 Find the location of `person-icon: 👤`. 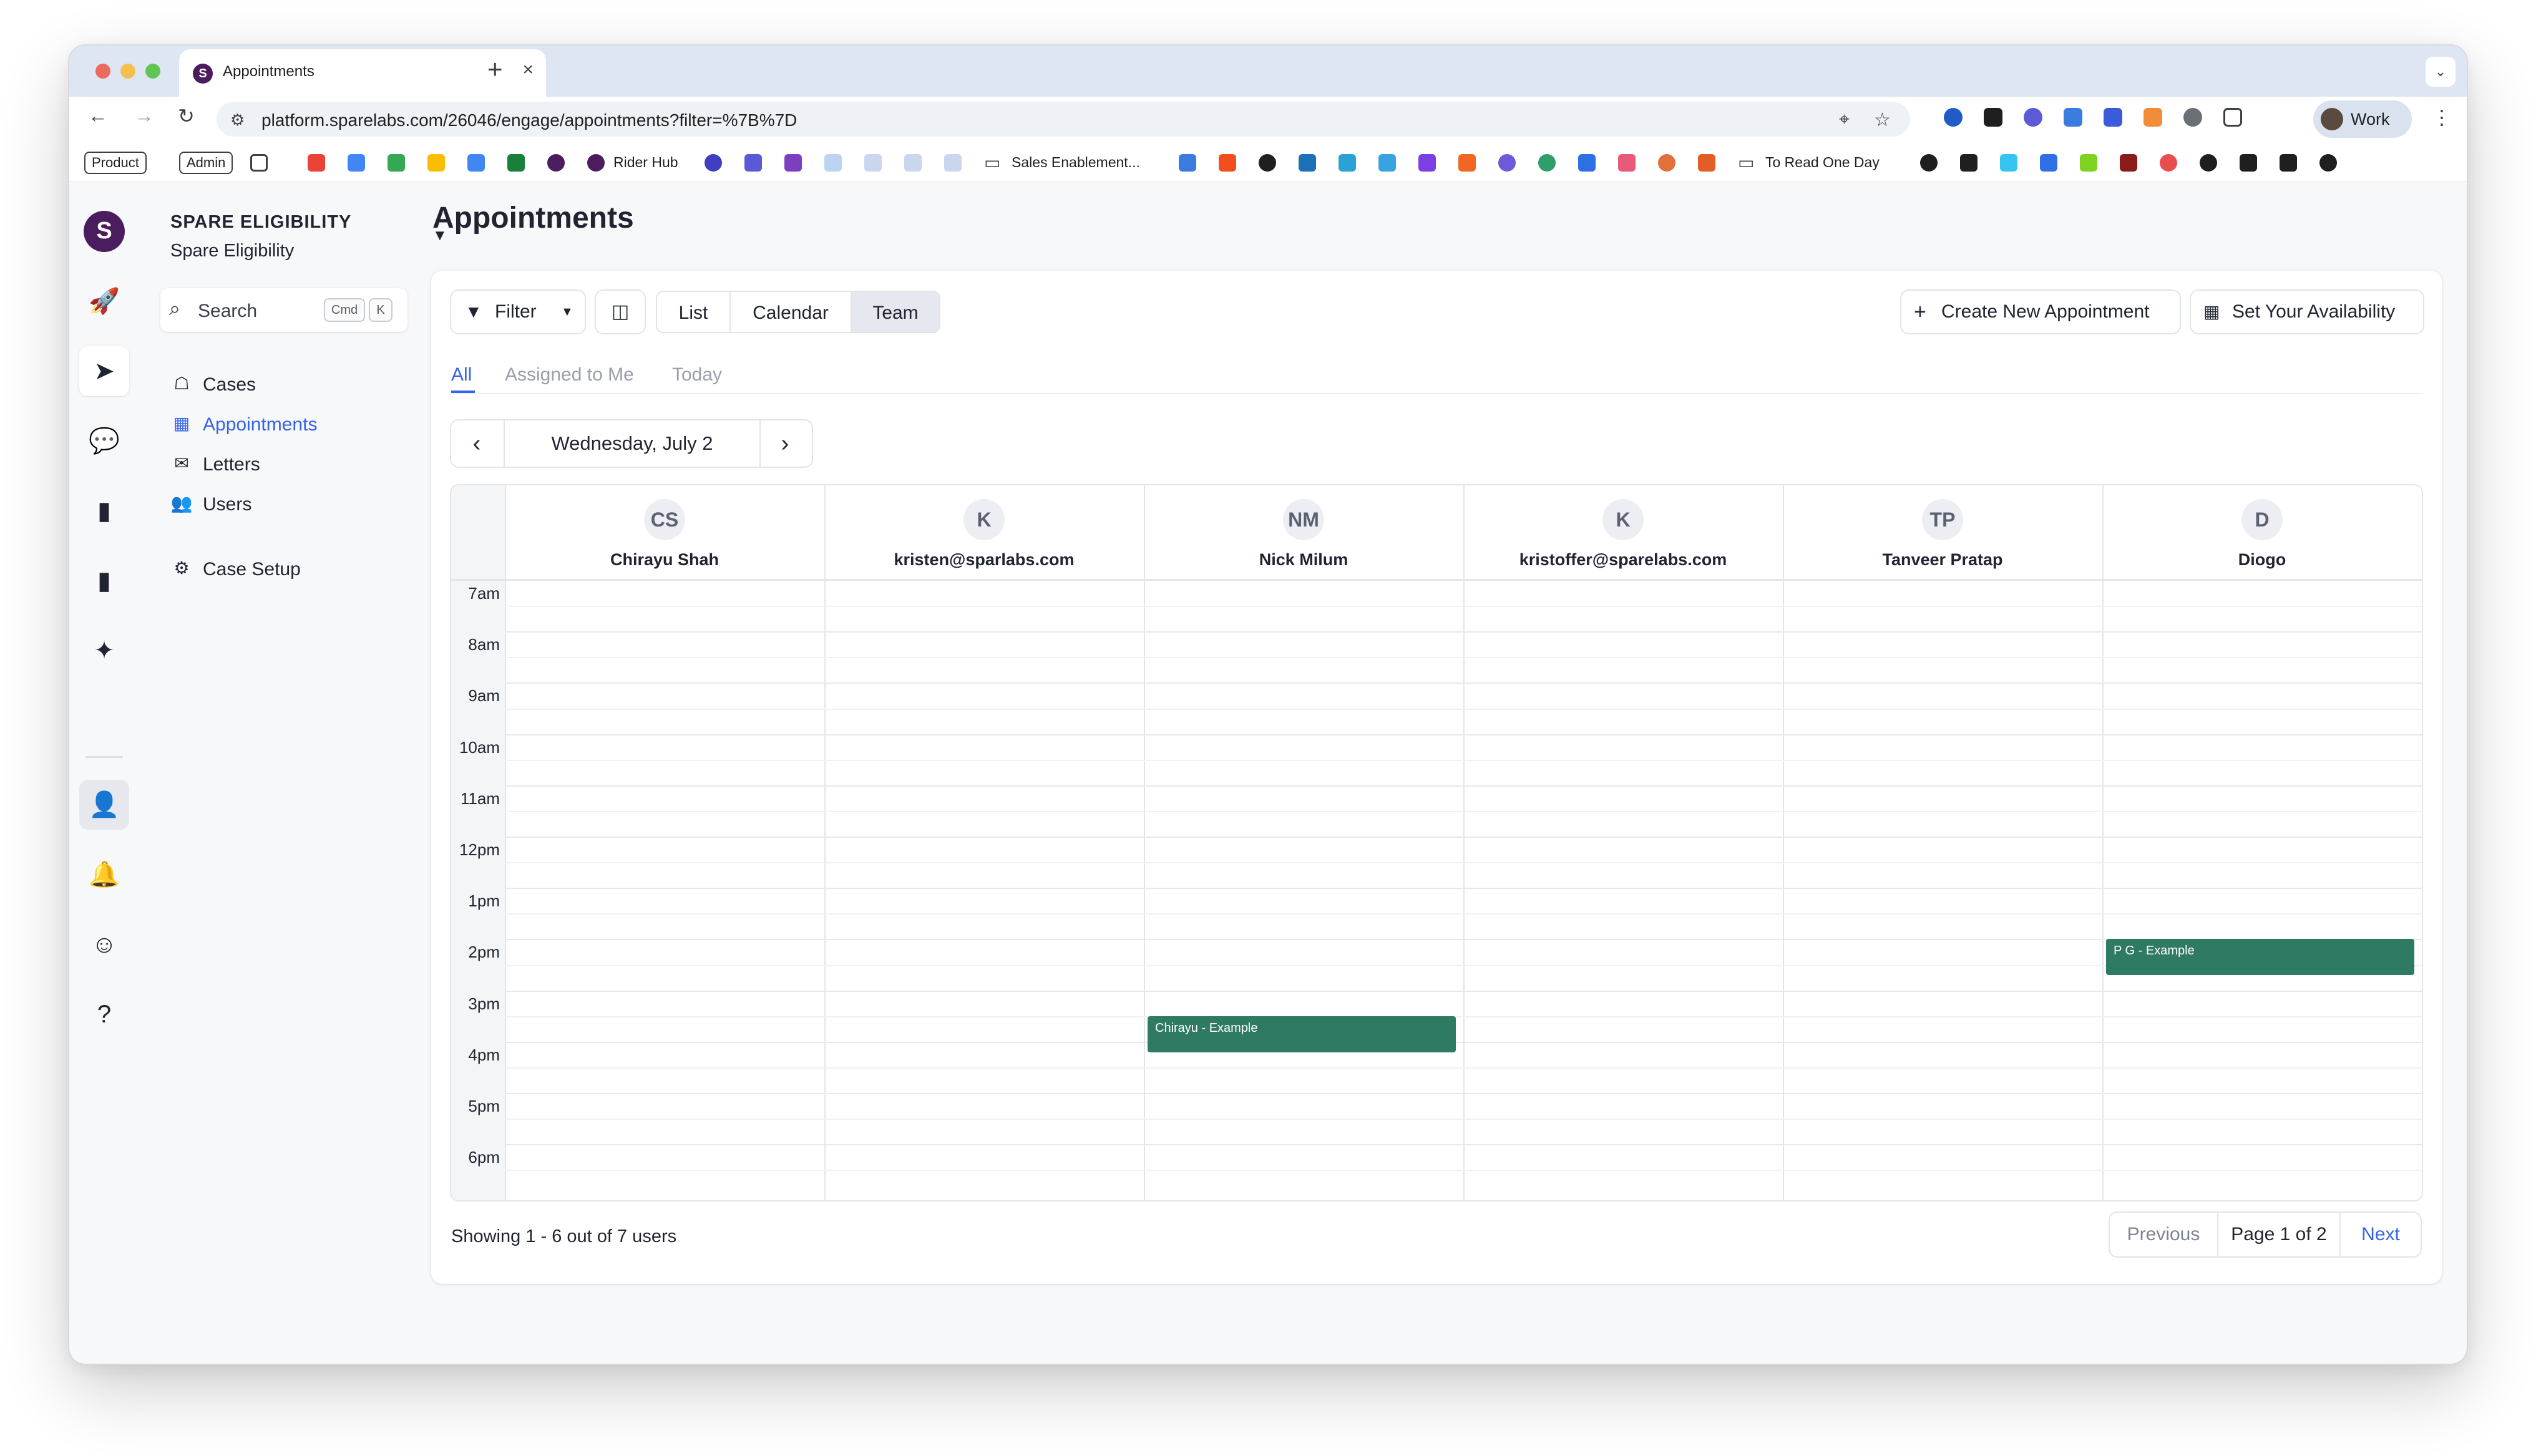

person-icon: 👤 is located at coordinates (104, 805).